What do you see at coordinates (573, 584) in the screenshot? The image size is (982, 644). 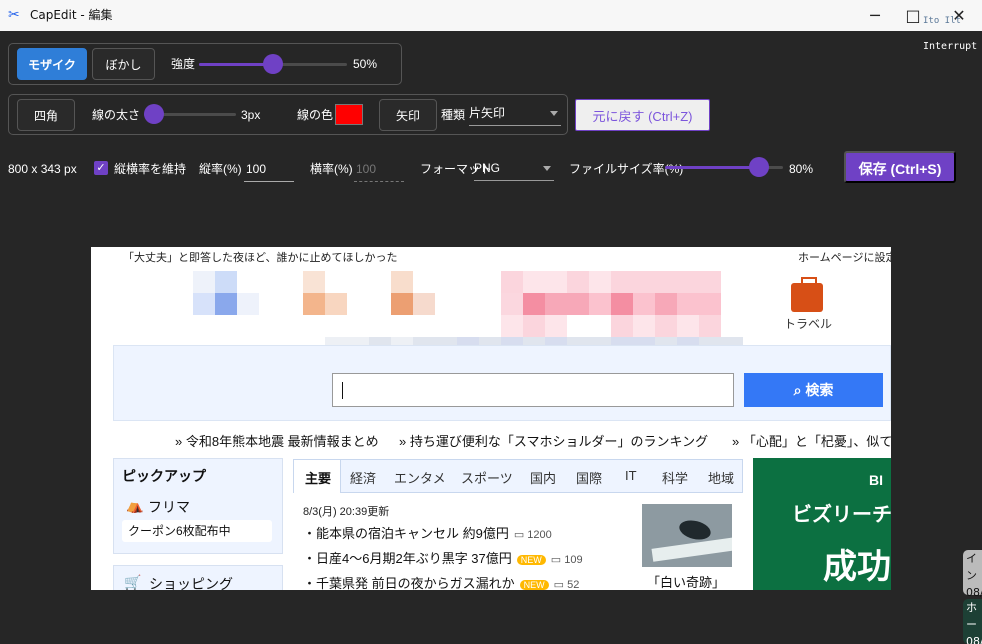 I see `headline-3-count-value: 52` at bounding box center [573, 584].